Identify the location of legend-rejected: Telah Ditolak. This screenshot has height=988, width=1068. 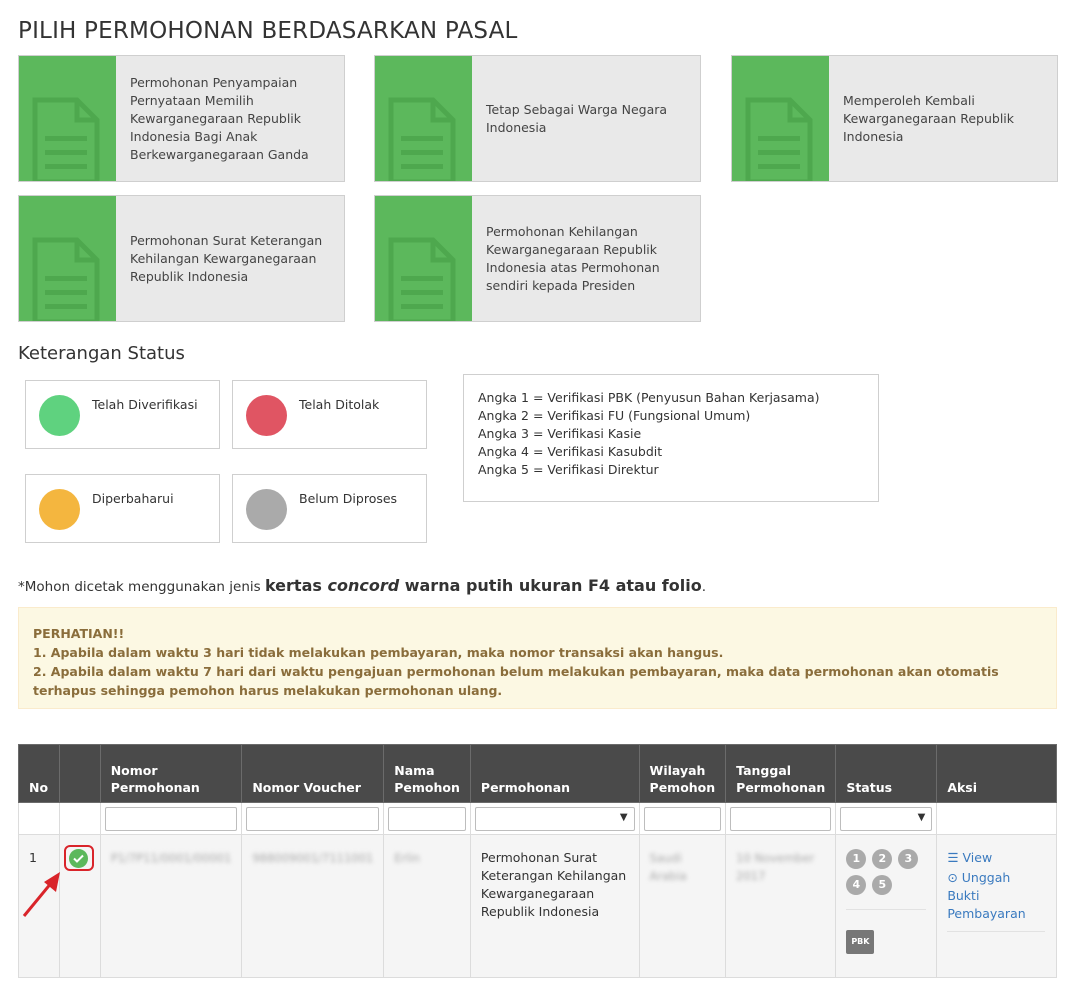
(329, 414).